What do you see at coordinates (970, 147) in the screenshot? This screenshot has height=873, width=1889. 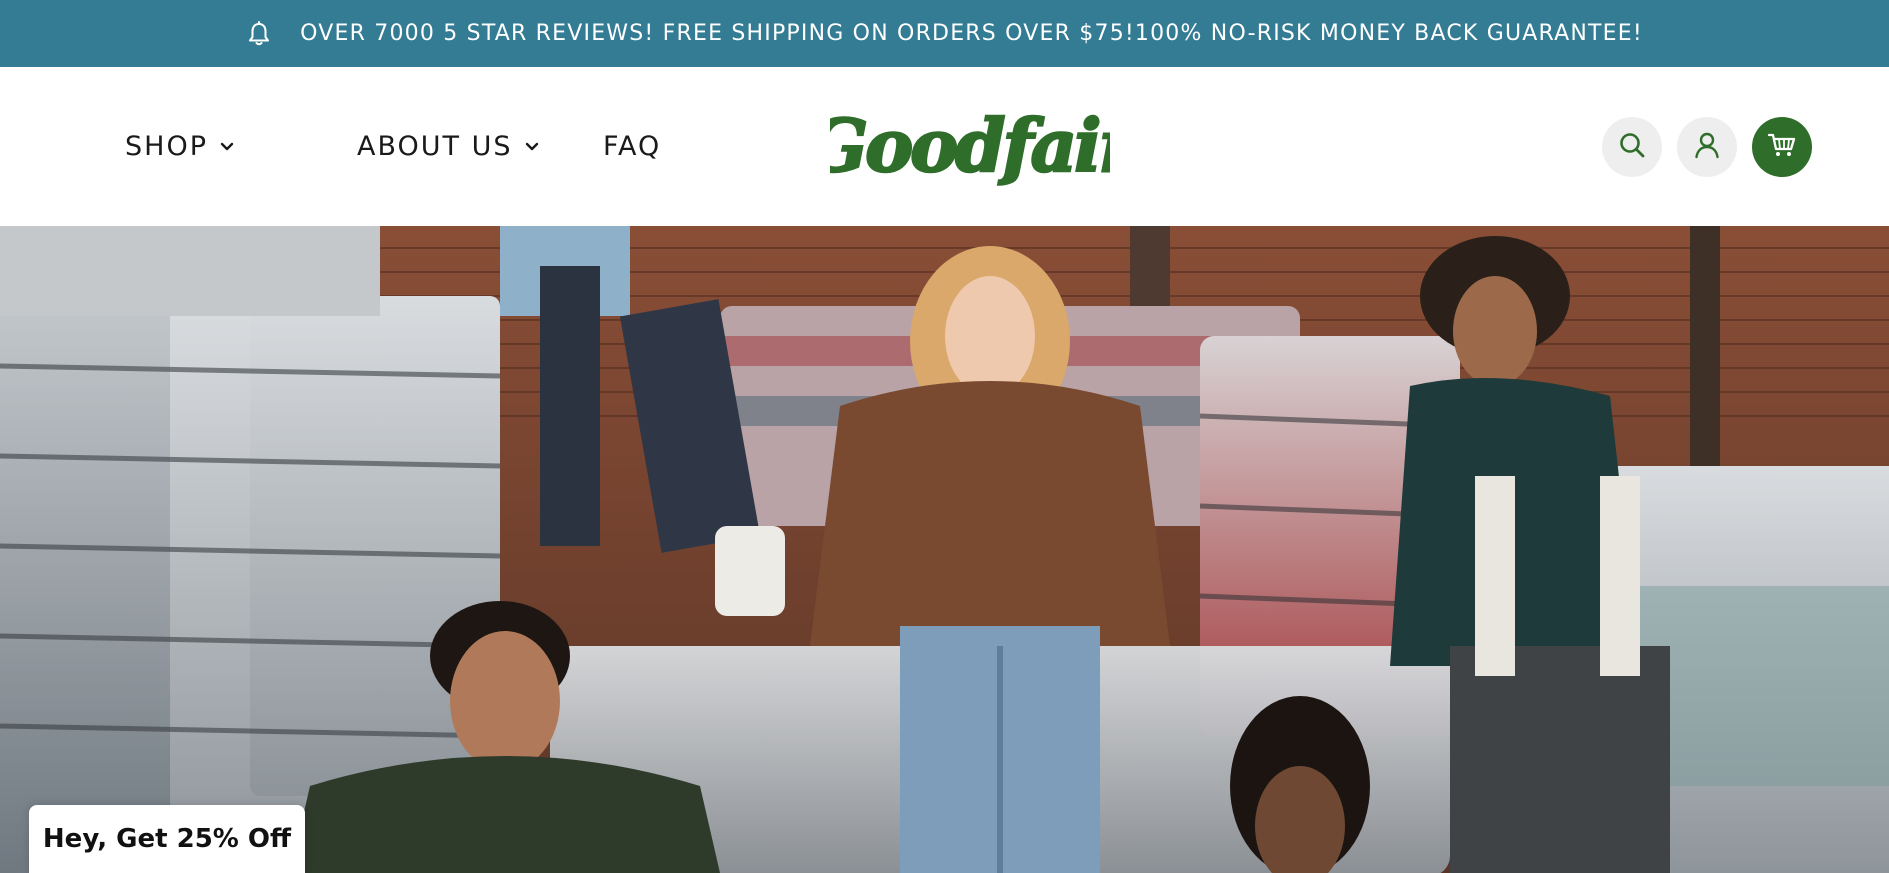 I see `svg-text: Goodfair` at bounding box center [970, 147].